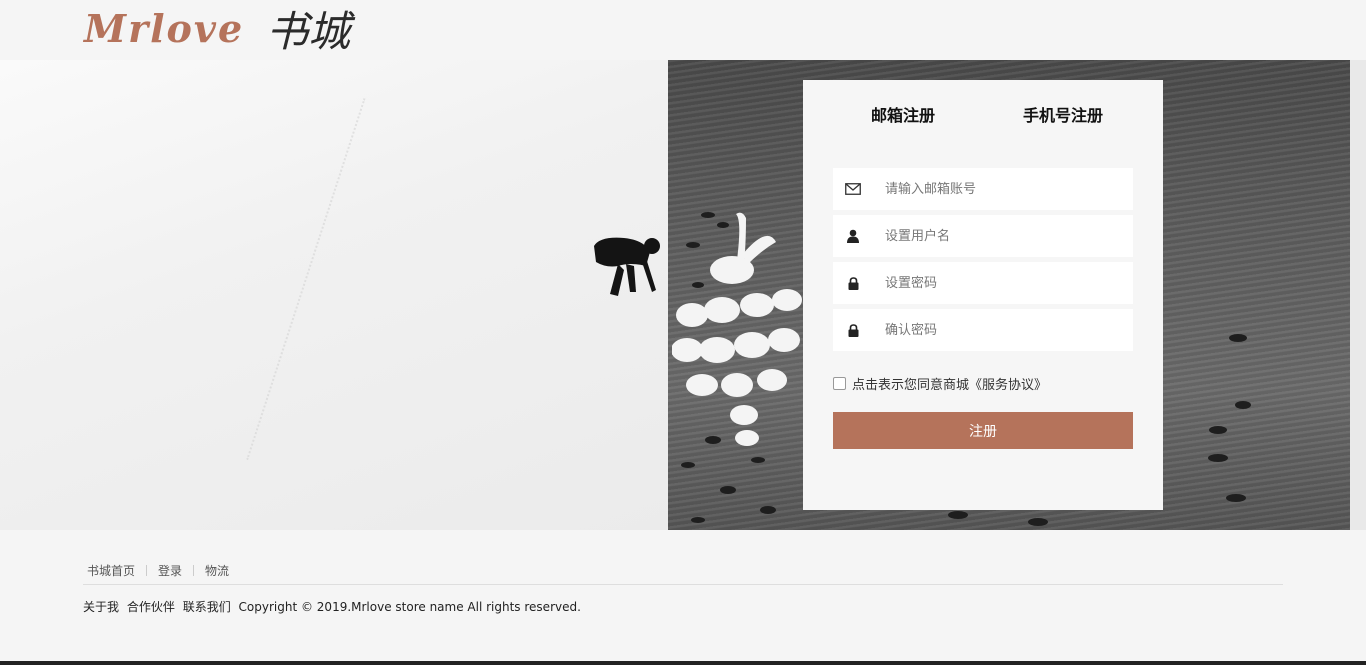  I want to click on register-button: 注册, so click(983, 430).